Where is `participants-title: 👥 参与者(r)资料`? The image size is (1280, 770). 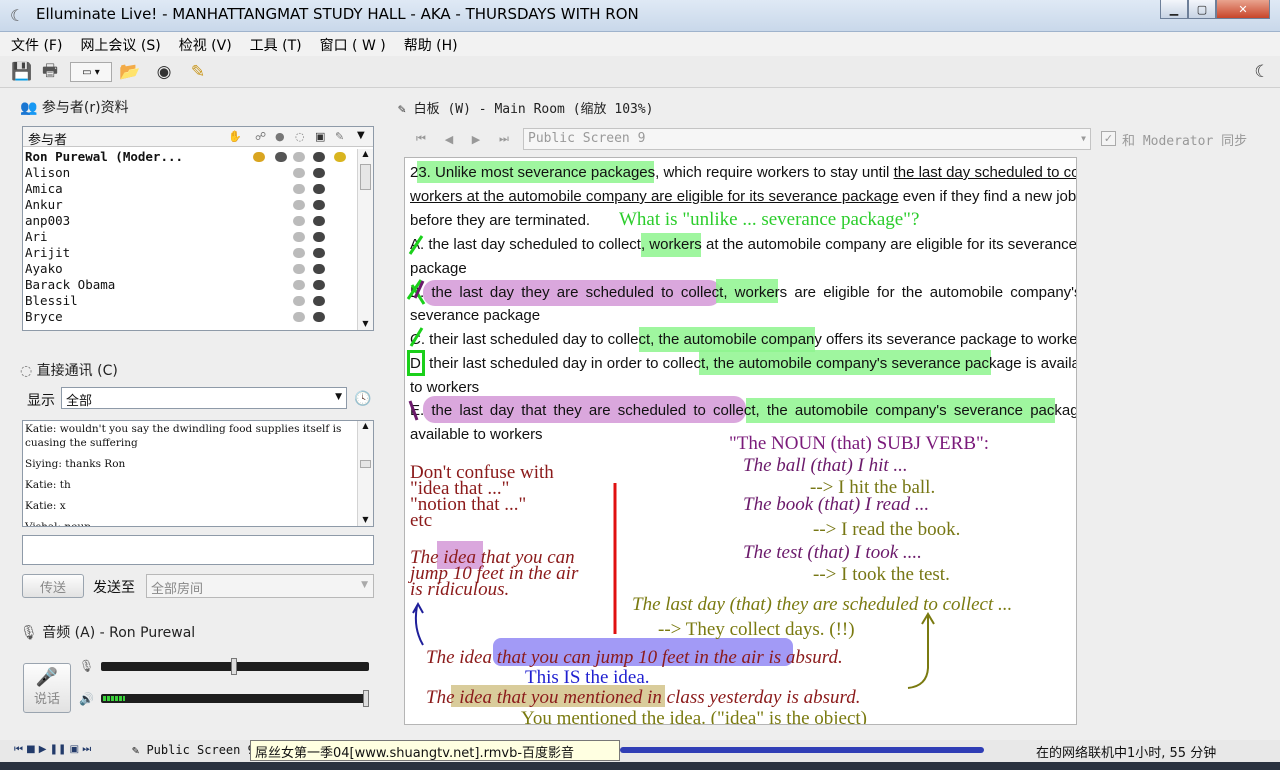
participants-title: 👥 参与者(r)资料 is located at coordinates (74, 107).